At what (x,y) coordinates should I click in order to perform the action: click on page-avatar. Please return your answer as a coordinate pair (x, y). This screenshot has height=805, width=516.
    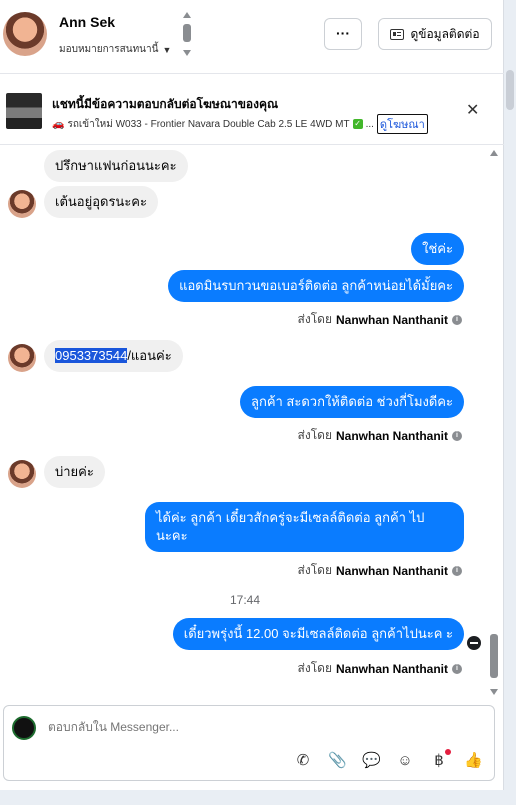
    Looking at the image, I should click on (24, 728).